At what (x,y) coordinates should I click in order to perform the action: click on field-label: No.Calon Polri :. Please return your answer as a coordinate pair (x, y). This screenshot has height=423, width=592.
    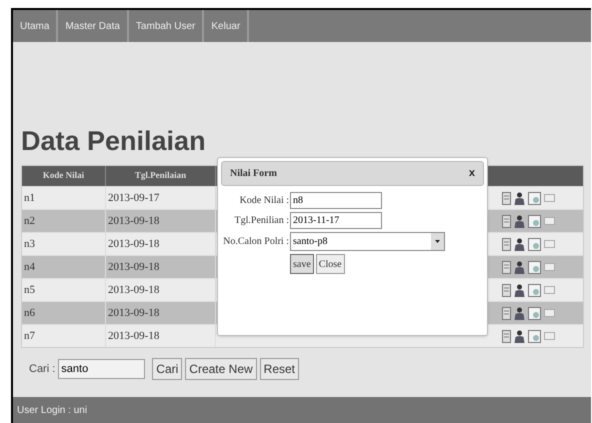
    Looking at the image, I should click on (255, 242).